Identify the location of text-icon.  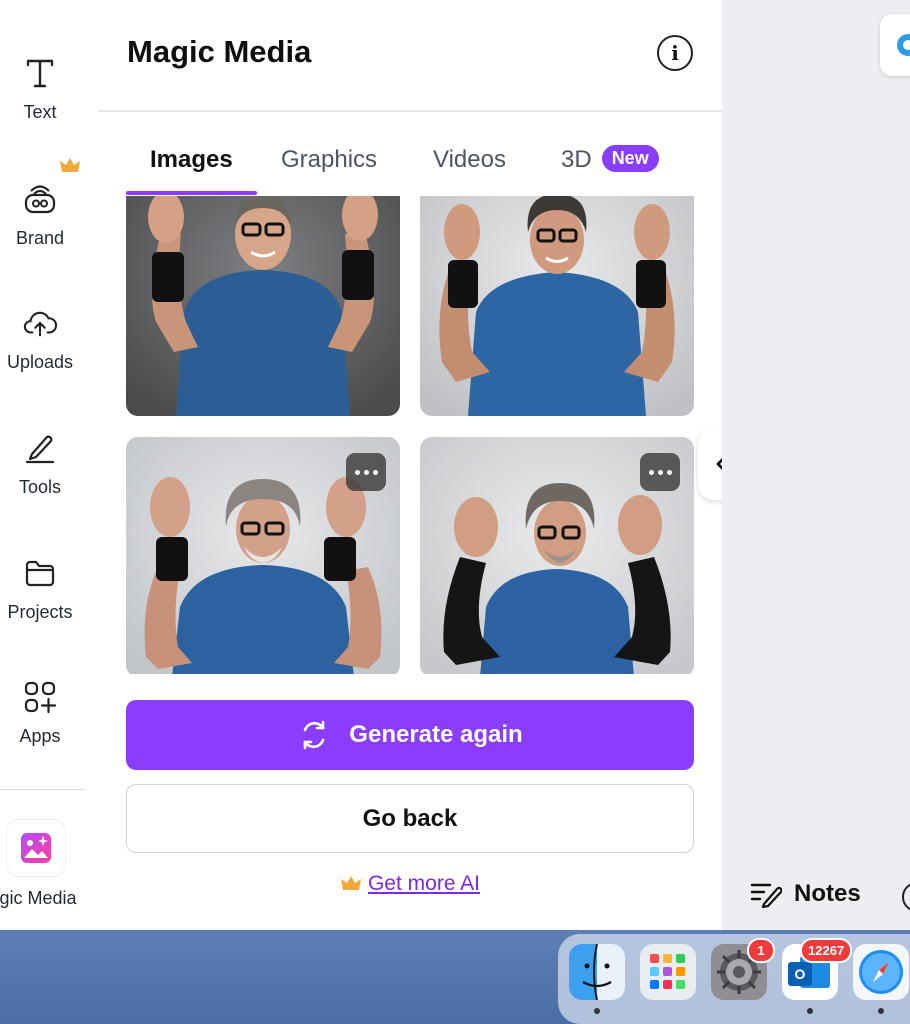
(40, 73).